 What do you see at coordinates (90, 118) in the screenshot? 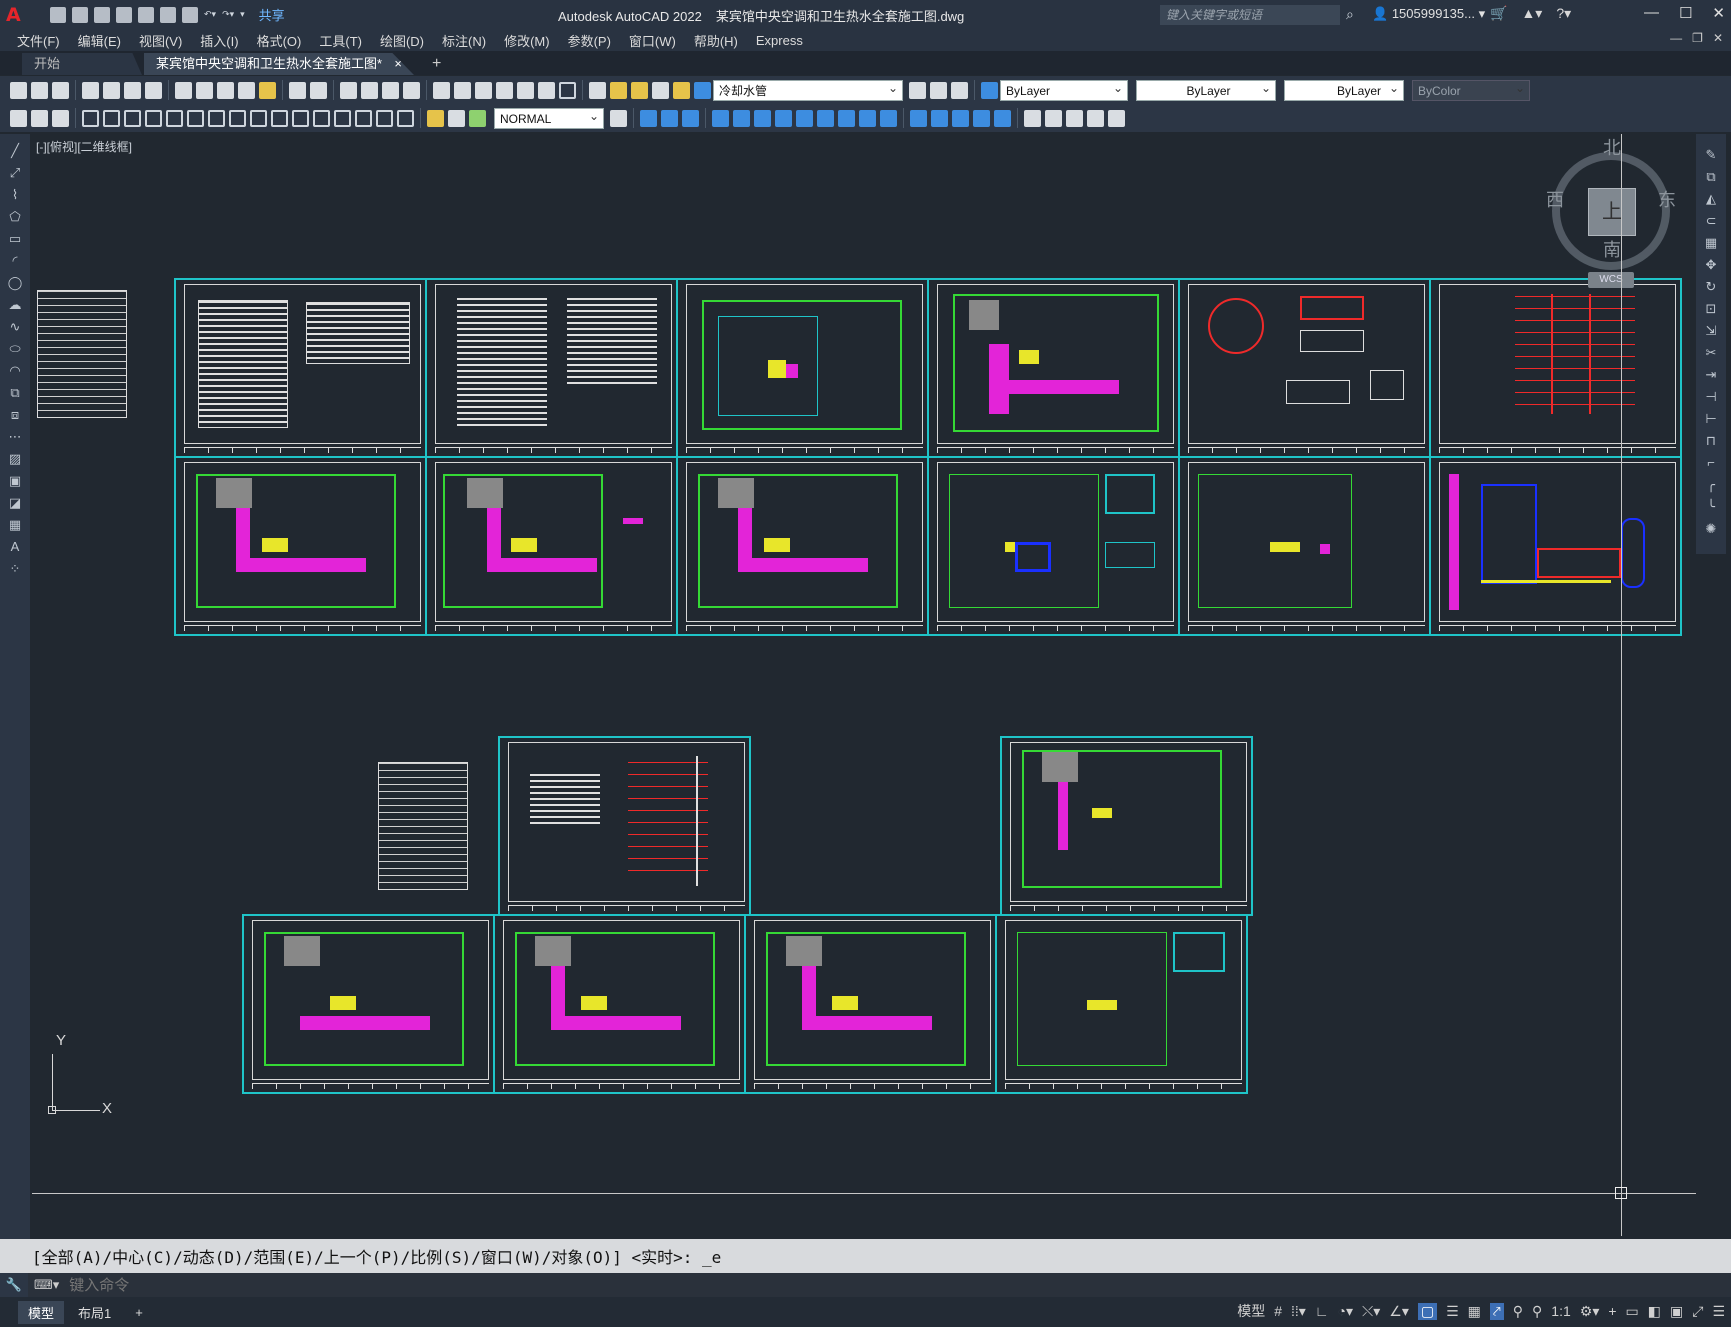
I see `linear-dimension-icon` at bounding box center [90, 118].